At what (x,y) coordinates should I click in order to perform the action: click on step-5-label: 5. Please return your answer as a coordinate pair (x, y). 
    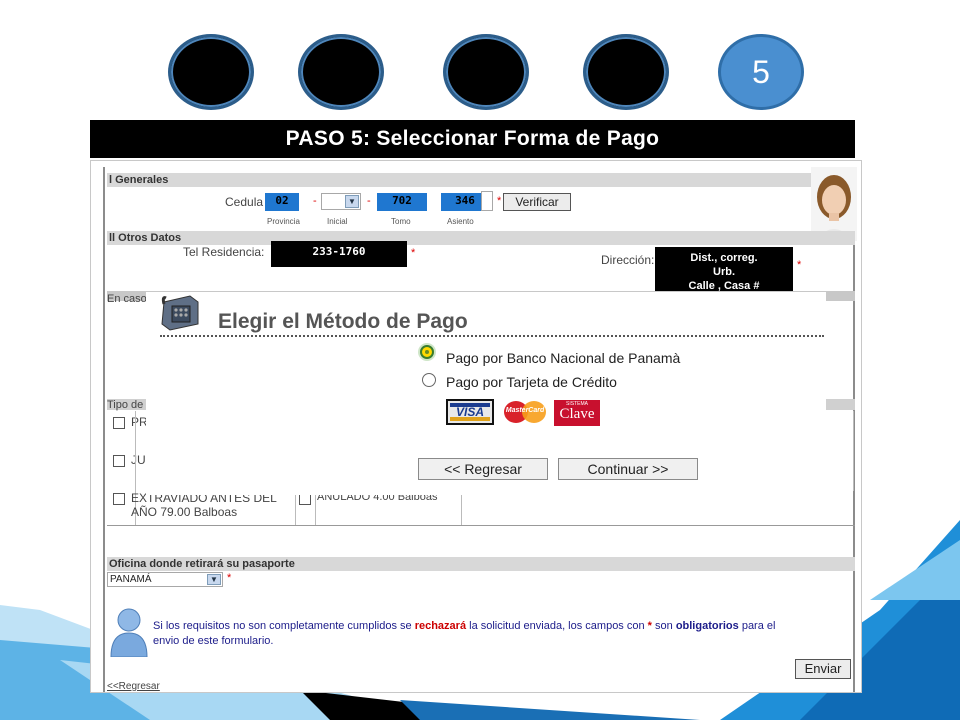
    Looking at the image, I should click on (761, 71).